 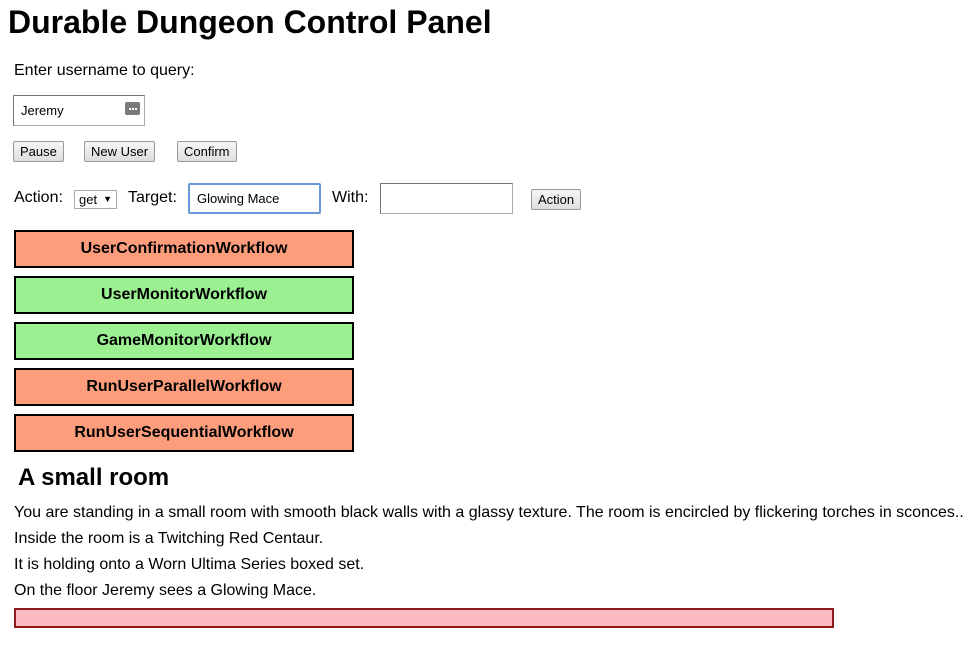 I want to click on page-title: Durable Dungeon Control Panel, so click(x=250, y=22).